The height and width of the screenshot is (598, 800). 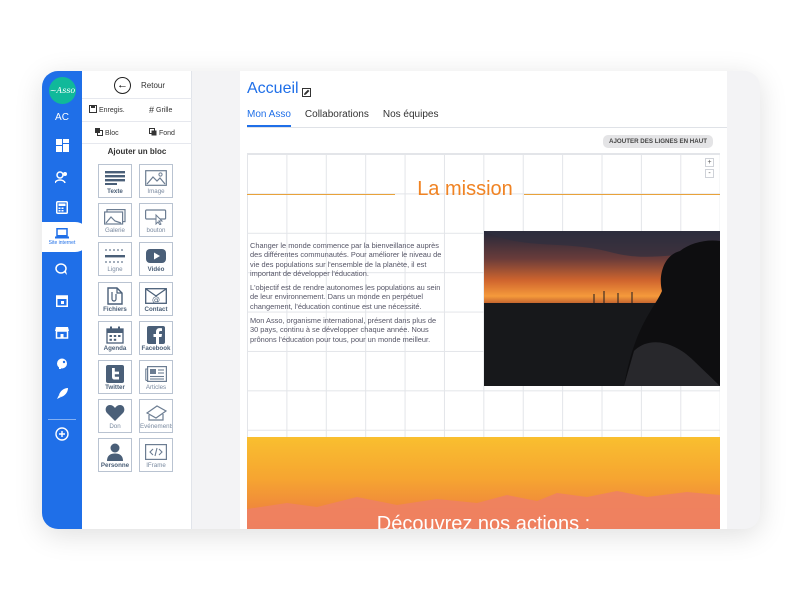 What do you see at coordinates (62, 177) in the screenshot?
I see `members-icon` at bounding box center [62, 177].